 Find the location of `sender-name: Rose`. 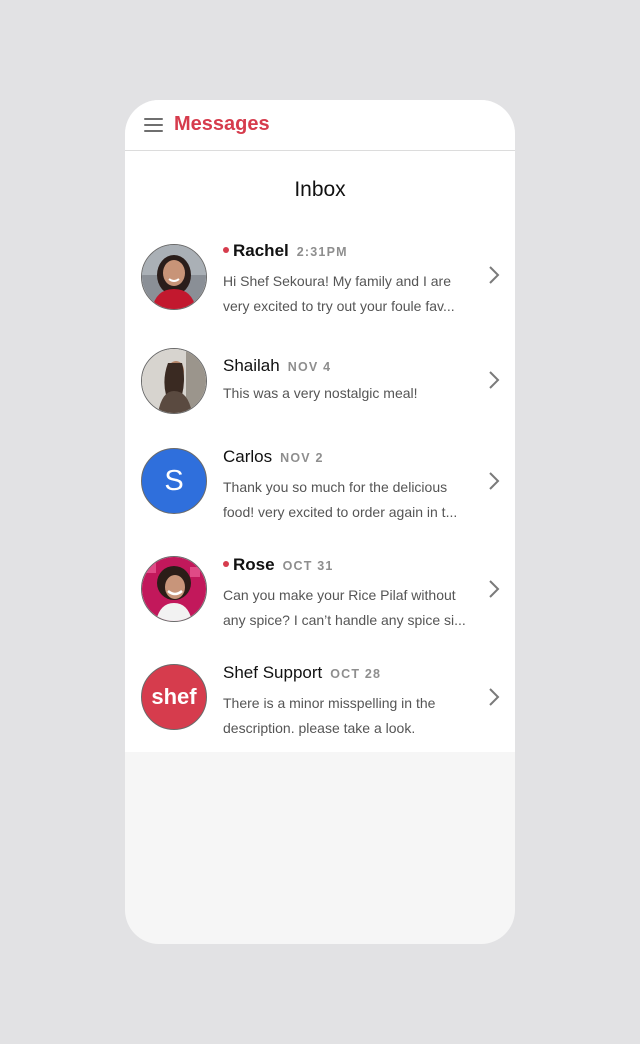

sender-name: Rose is located at coordinates (254, 564).